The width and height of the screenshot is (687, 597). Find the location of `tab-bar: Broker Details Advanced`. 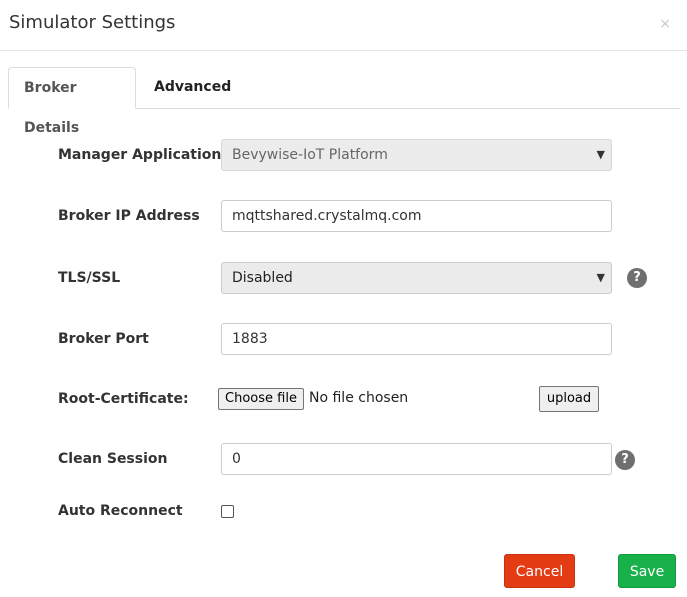

tab-bar: Broker Details Advanced is located at coordinates (344, 101).